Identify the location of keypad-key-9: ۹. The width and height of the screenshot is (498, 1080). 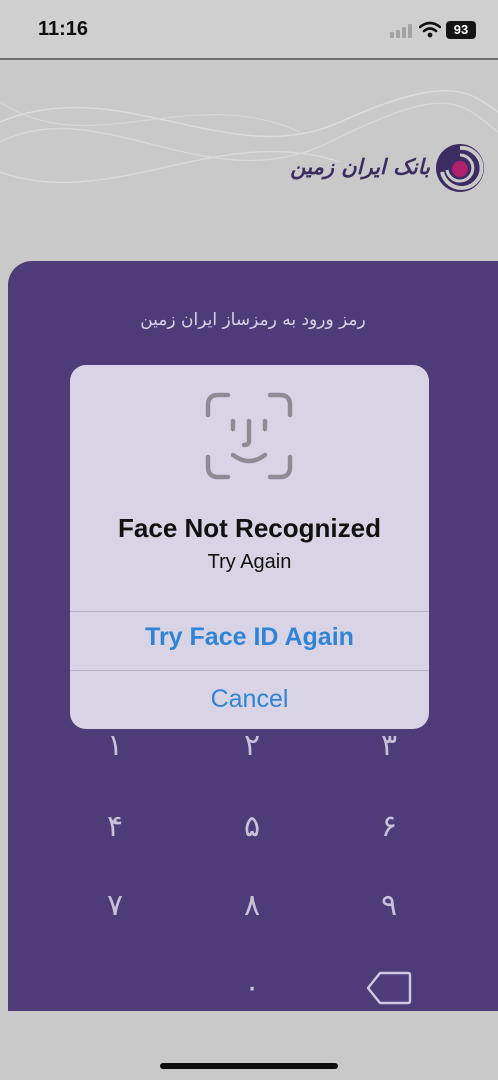
(389, 906).